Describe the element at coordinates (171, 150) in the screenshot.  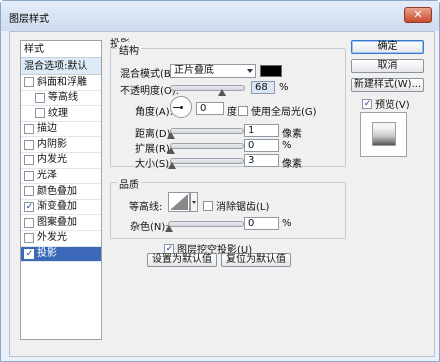
I see `spread-slider-thumb` at that location.